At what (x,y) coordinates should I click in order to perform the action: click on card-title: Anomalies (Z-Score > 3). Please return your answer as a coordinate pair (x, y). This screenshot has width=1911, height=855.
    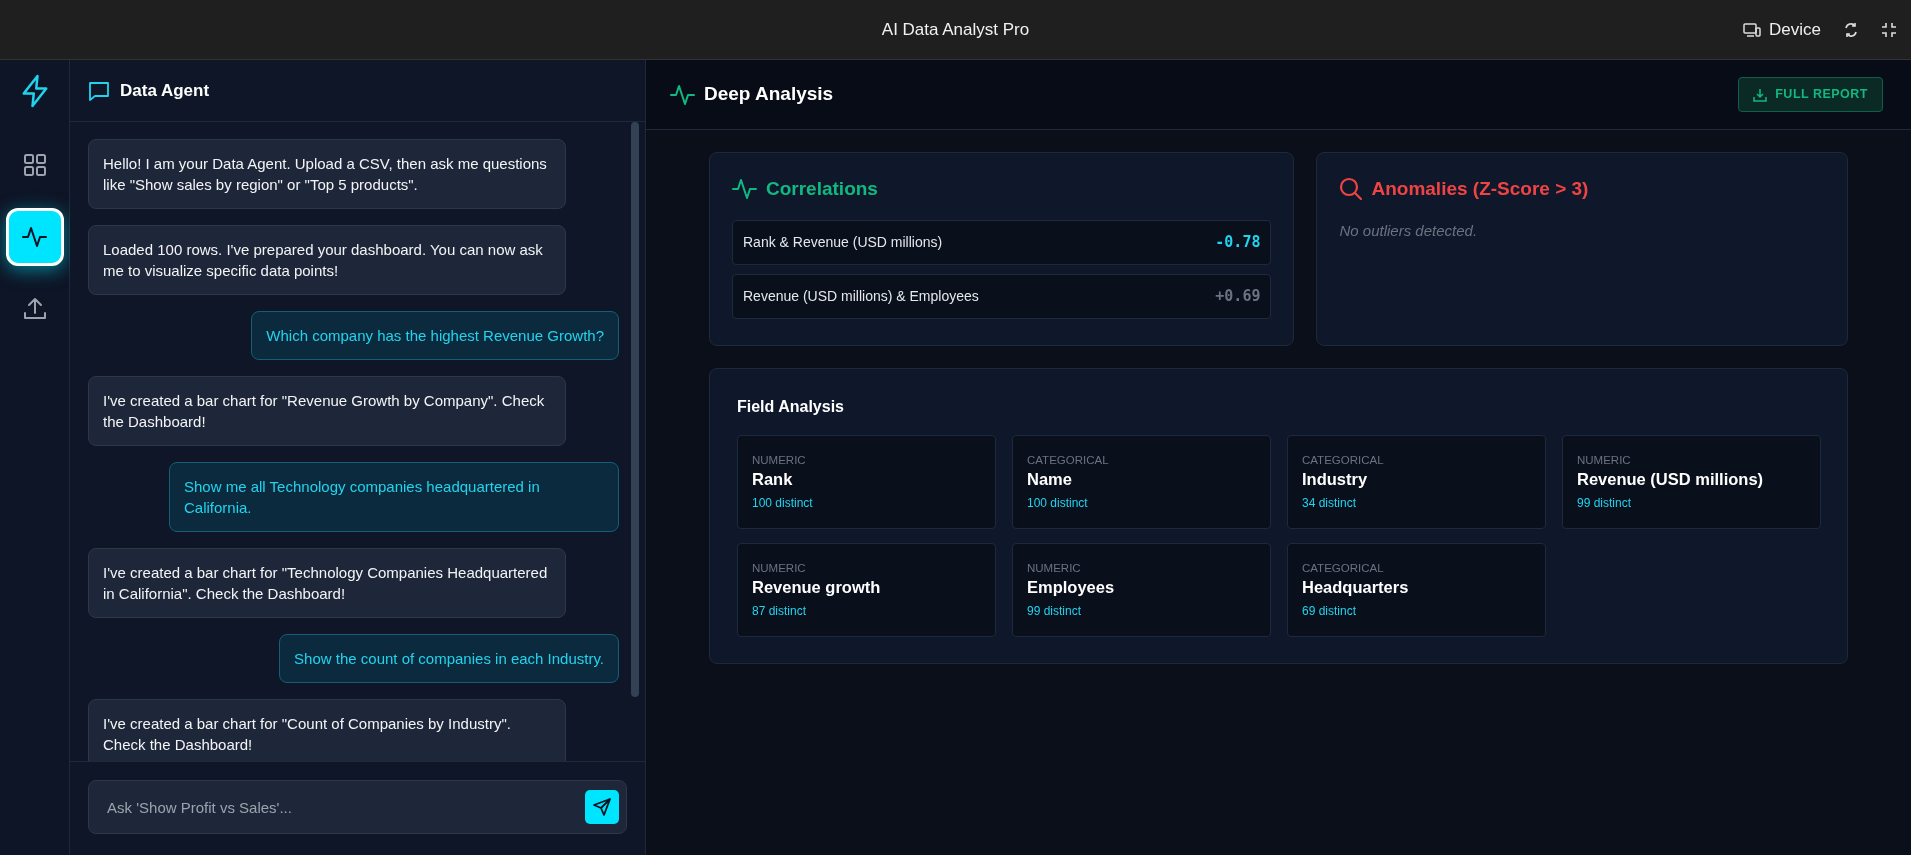
    Looking at the image, I should click on (1480, 189).